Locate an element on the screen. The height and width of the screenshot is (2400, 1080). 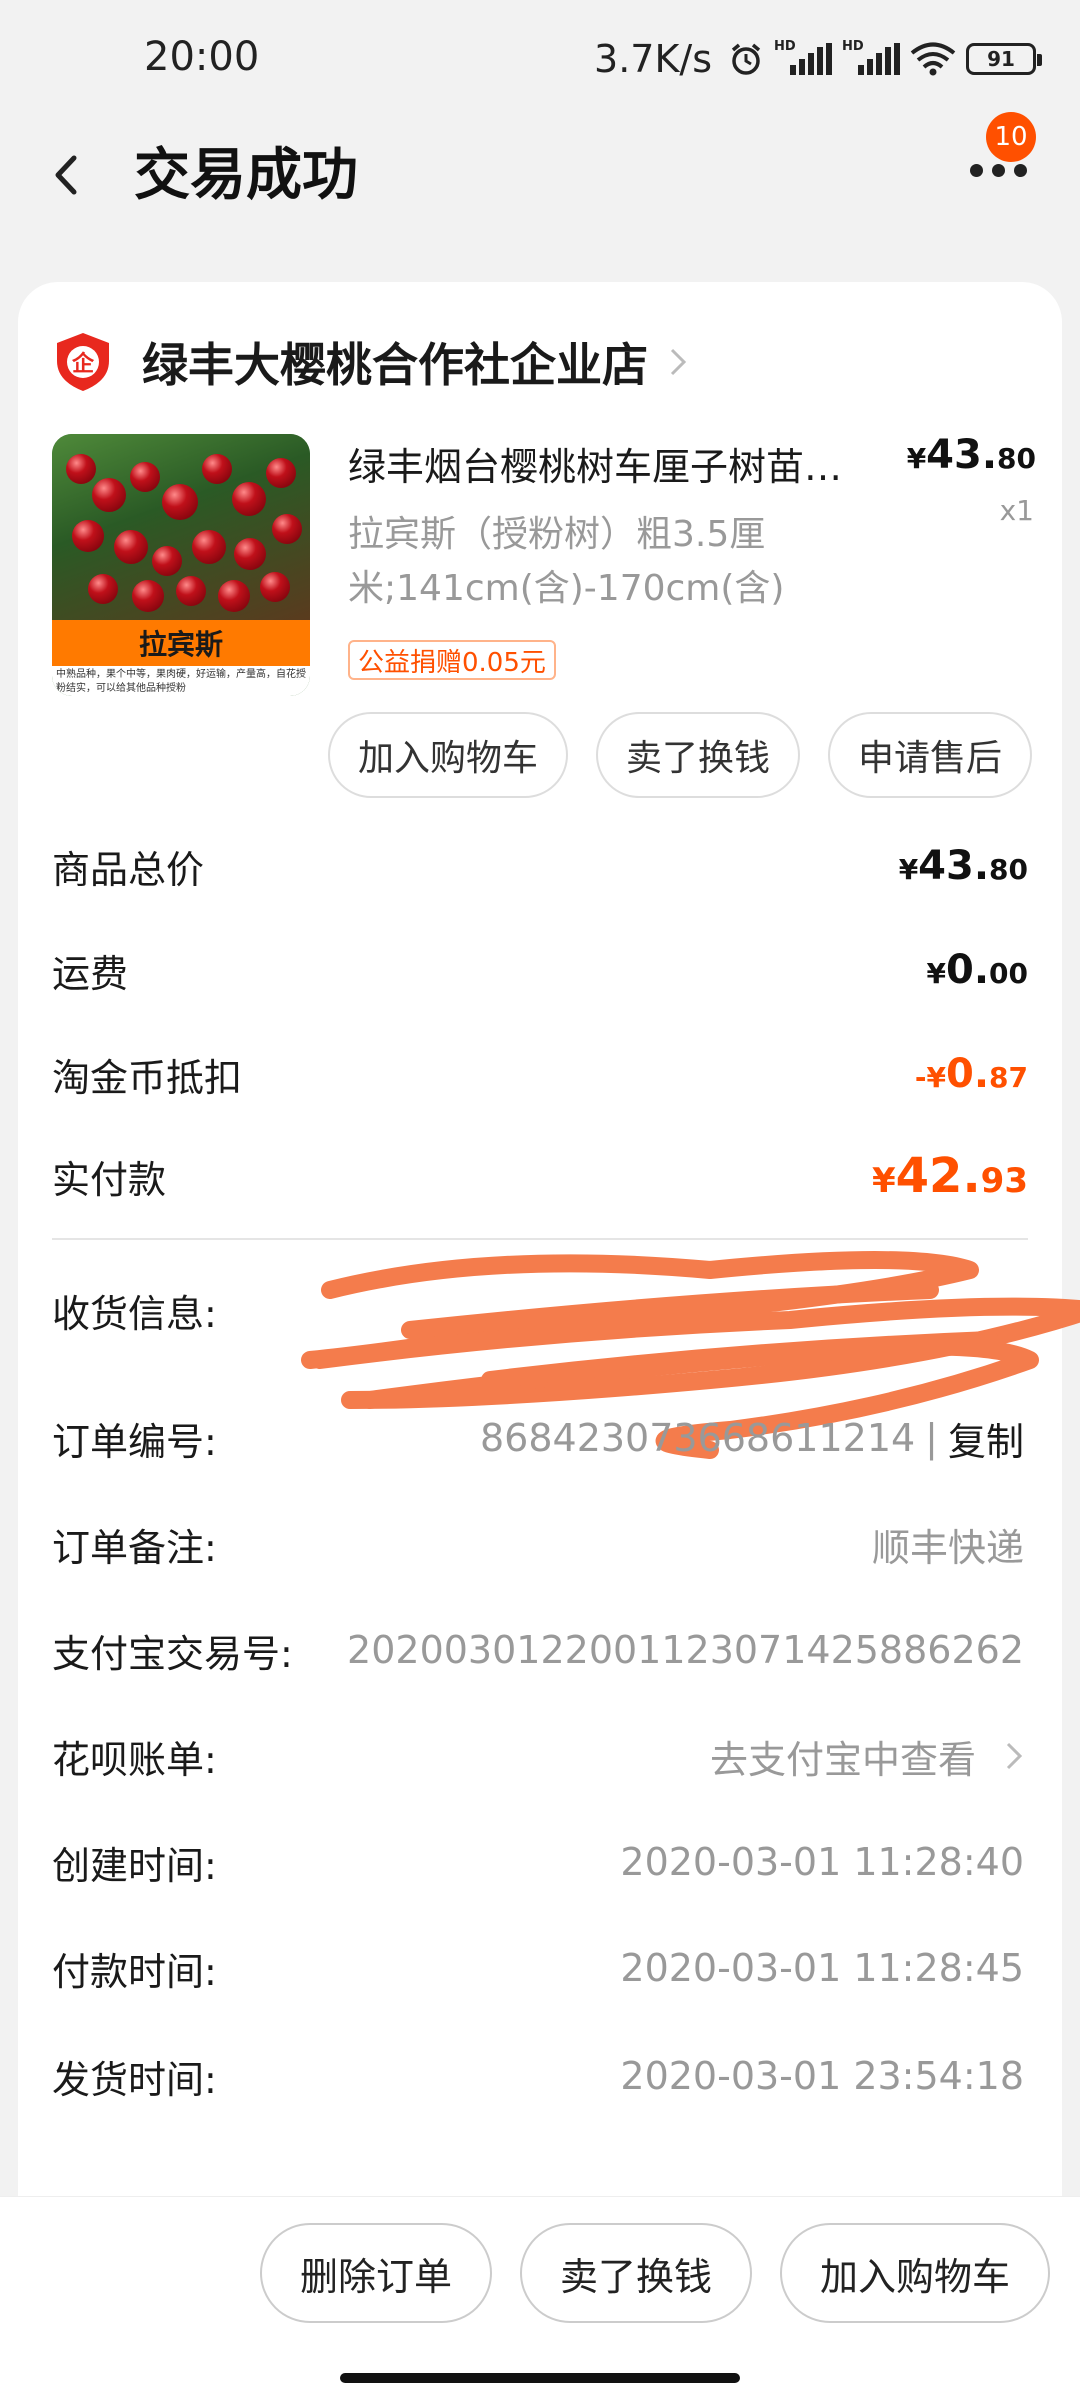
created-time-row: 创建时间: 2020-03-01 11:28:40 is located at coordinates (538, 1864).